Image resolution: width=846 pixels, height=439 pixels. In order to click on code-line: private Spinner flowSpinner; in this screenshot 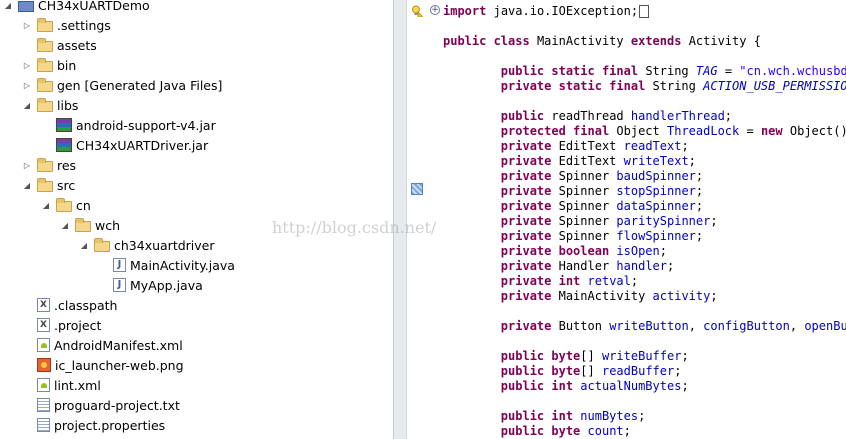, I will do `click(573, 236)`.